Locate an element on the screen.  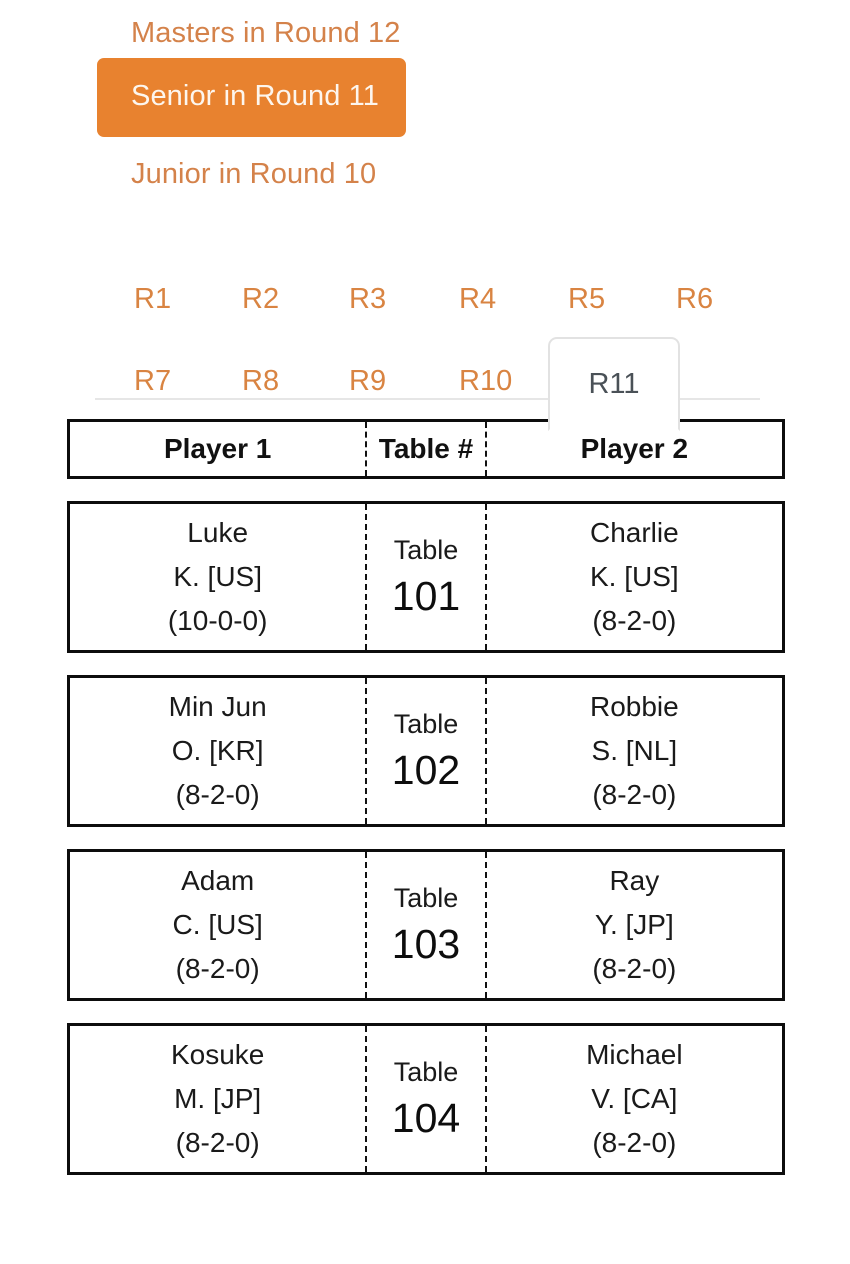
pairing-player-1: Luke K. [US] (10-0-0) is located at coordinates (217, 577).